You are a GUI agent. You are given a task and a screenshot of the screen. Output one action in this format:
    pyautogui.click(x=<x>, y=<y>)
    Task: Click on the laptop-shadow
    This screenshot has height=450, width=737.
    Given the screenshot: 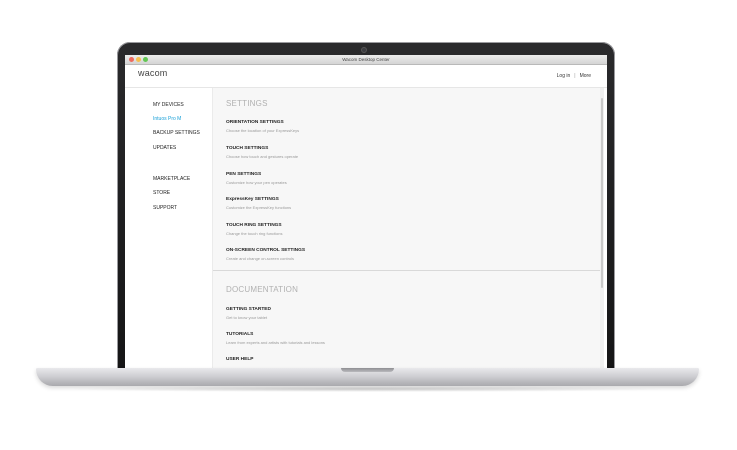 What is the action you would take?
    pyautogui.click(x=367, y=389)
    